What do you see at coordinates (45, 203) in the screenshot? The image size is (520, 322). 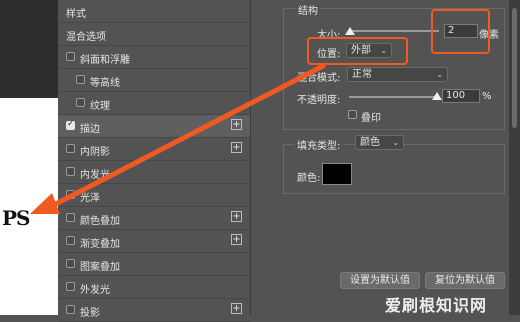 I see `arrow-head` at bounding box center [45, 203].